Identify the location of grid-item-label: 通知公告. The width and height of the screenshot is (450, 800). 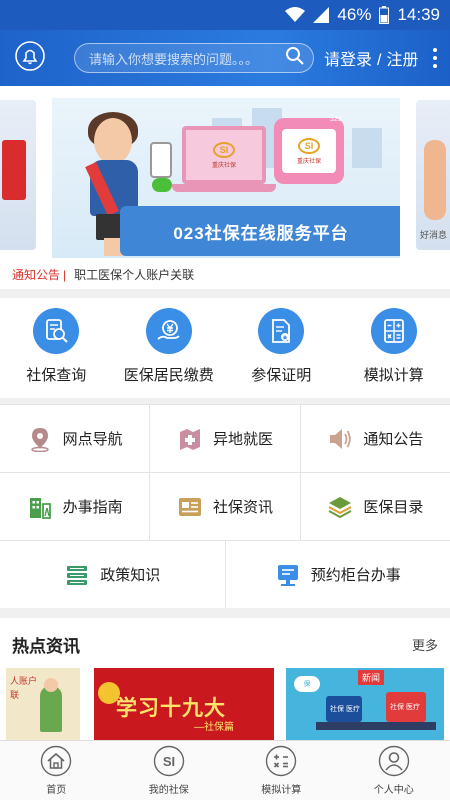
(393, 439).